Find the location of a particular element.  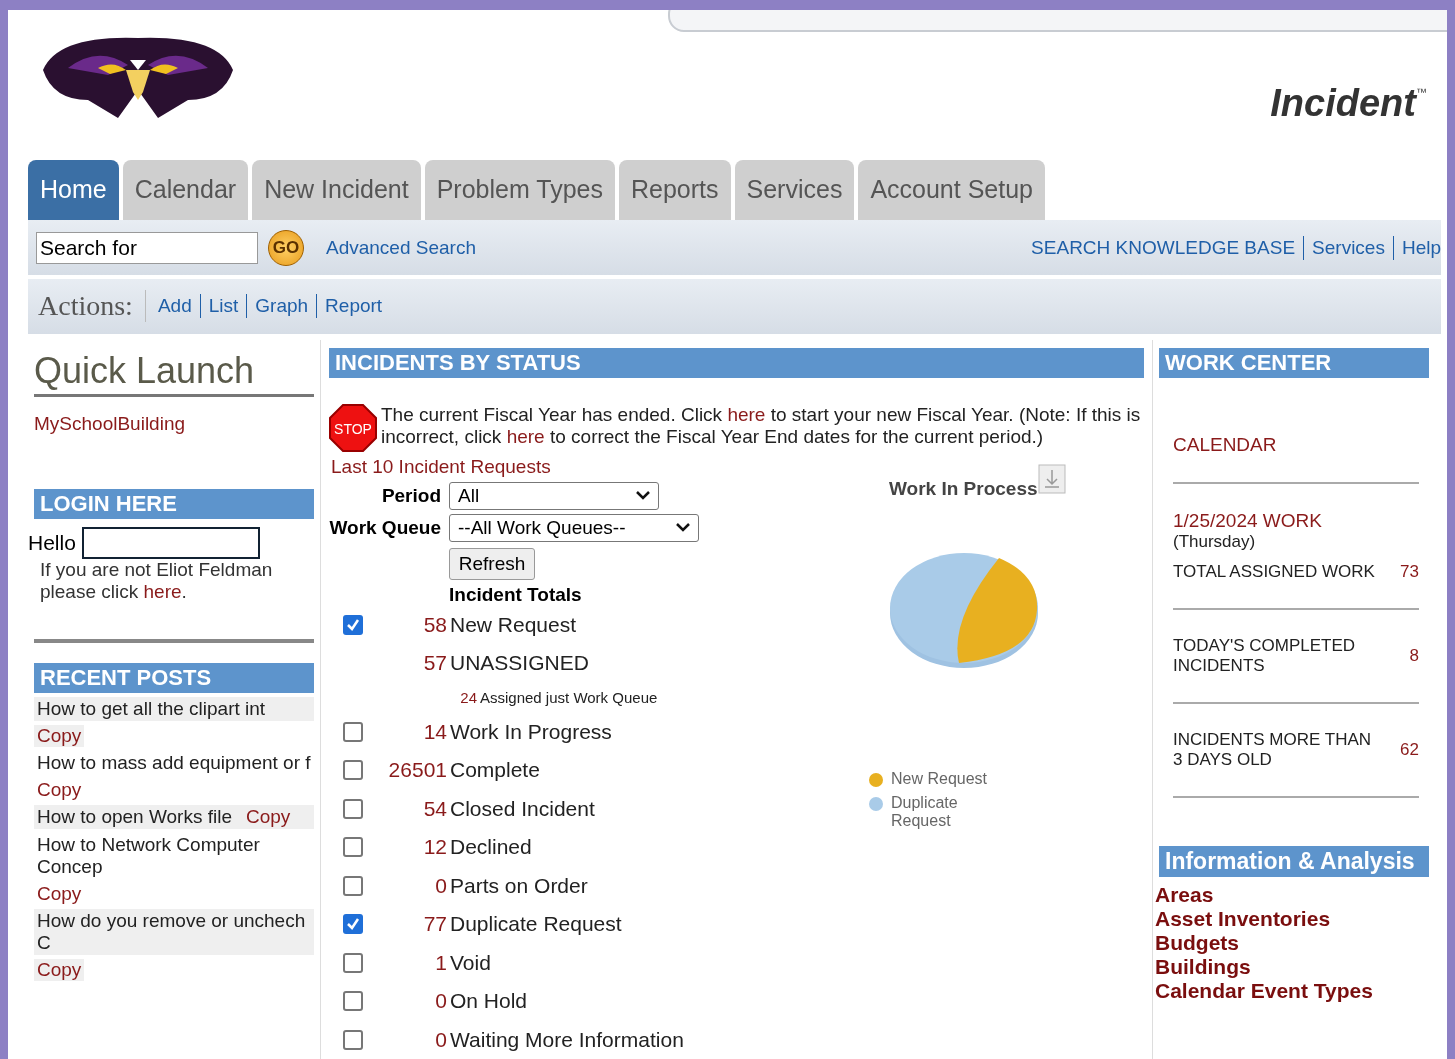

info-link: Buildings is located at coordinates (1292, 966).